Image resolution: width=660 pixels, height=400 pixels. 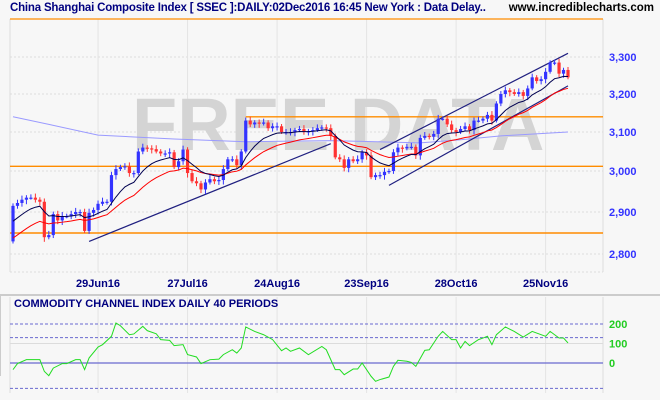 I want to click on cci-line, so click(x=290, y=352).